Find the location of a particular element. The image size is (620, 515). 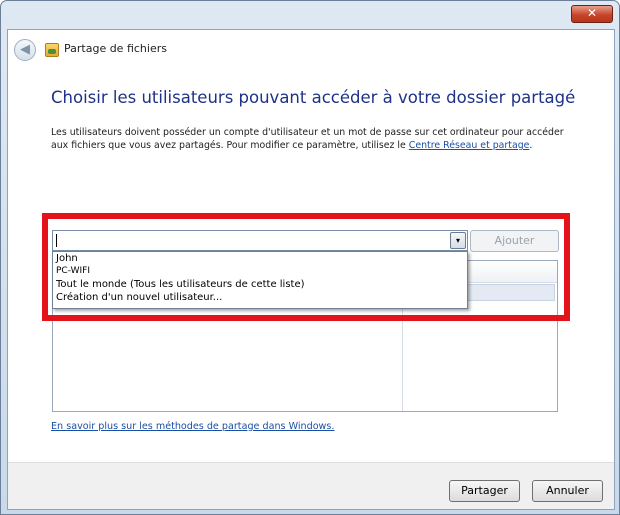

cancel-button: Annuler is located at coordinates (567, 491).